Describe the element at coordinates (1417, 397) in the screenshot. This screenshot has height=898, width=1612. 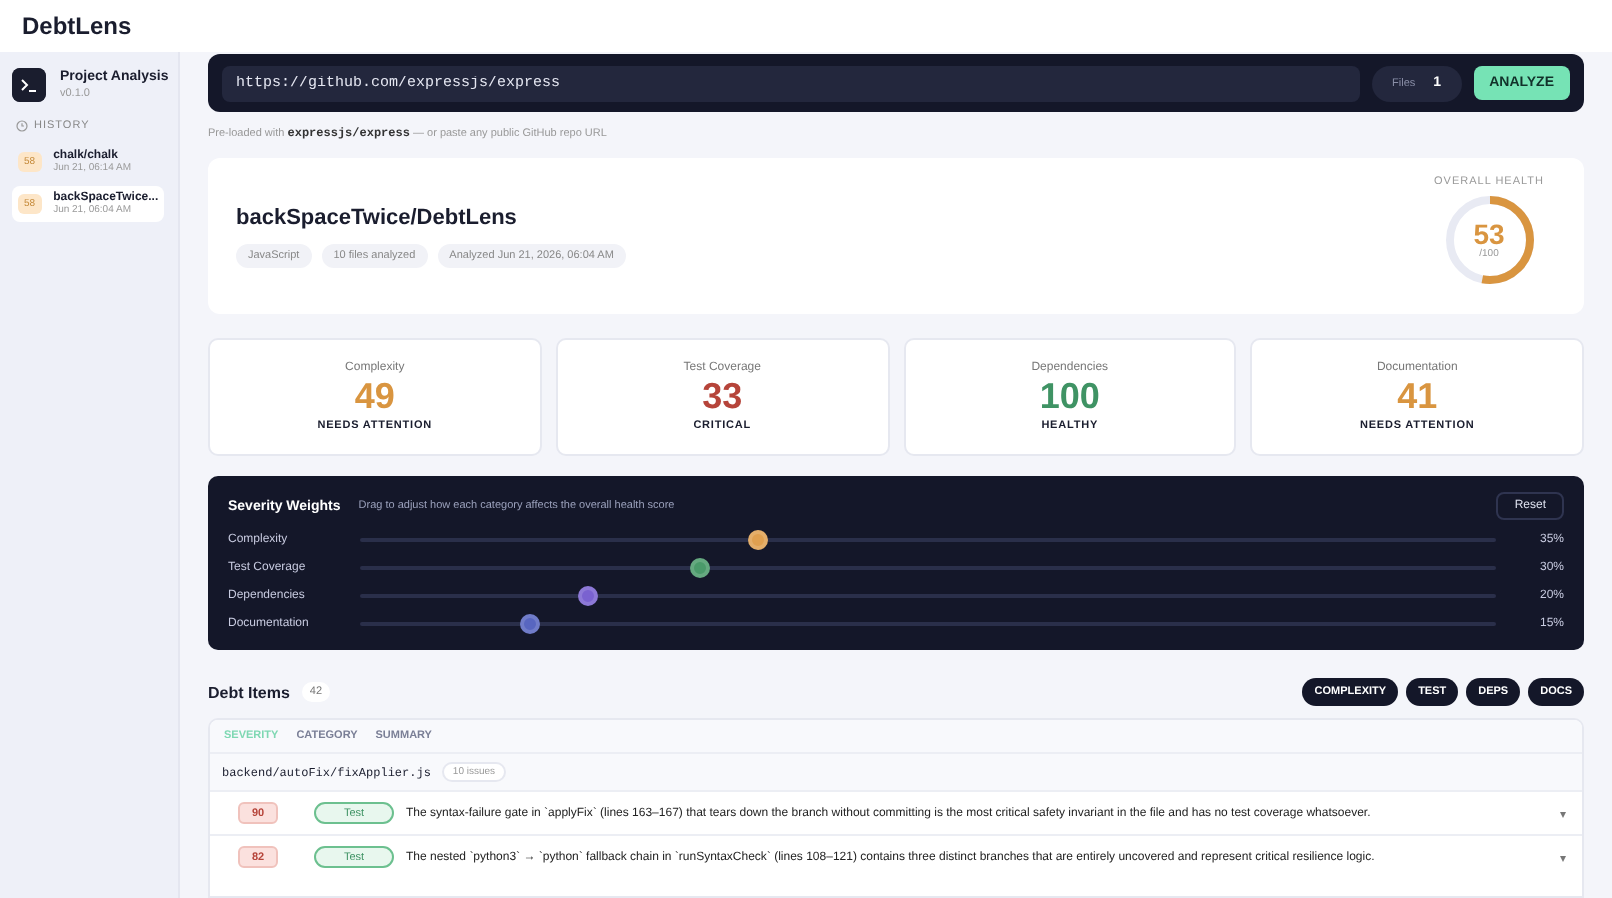
I see `score-value: 41` at that location.